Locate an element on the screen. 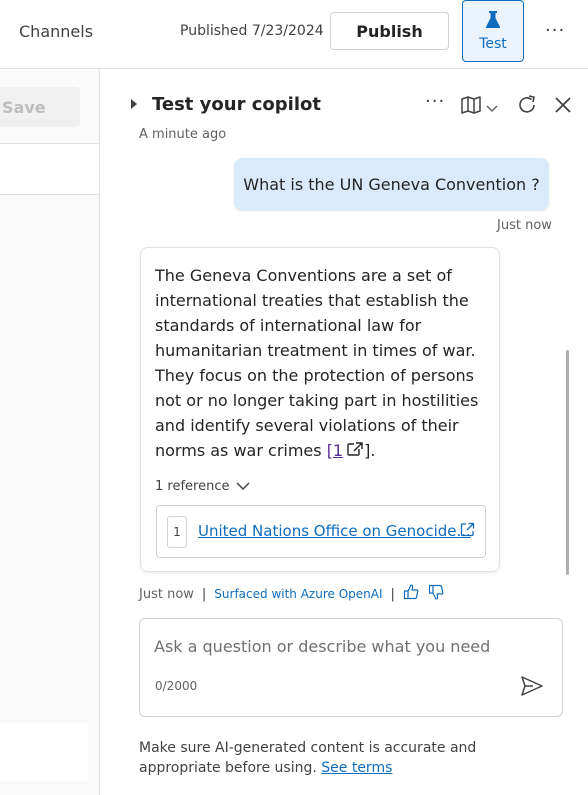  test-button-label: Test is located at coordinates (493, 43).